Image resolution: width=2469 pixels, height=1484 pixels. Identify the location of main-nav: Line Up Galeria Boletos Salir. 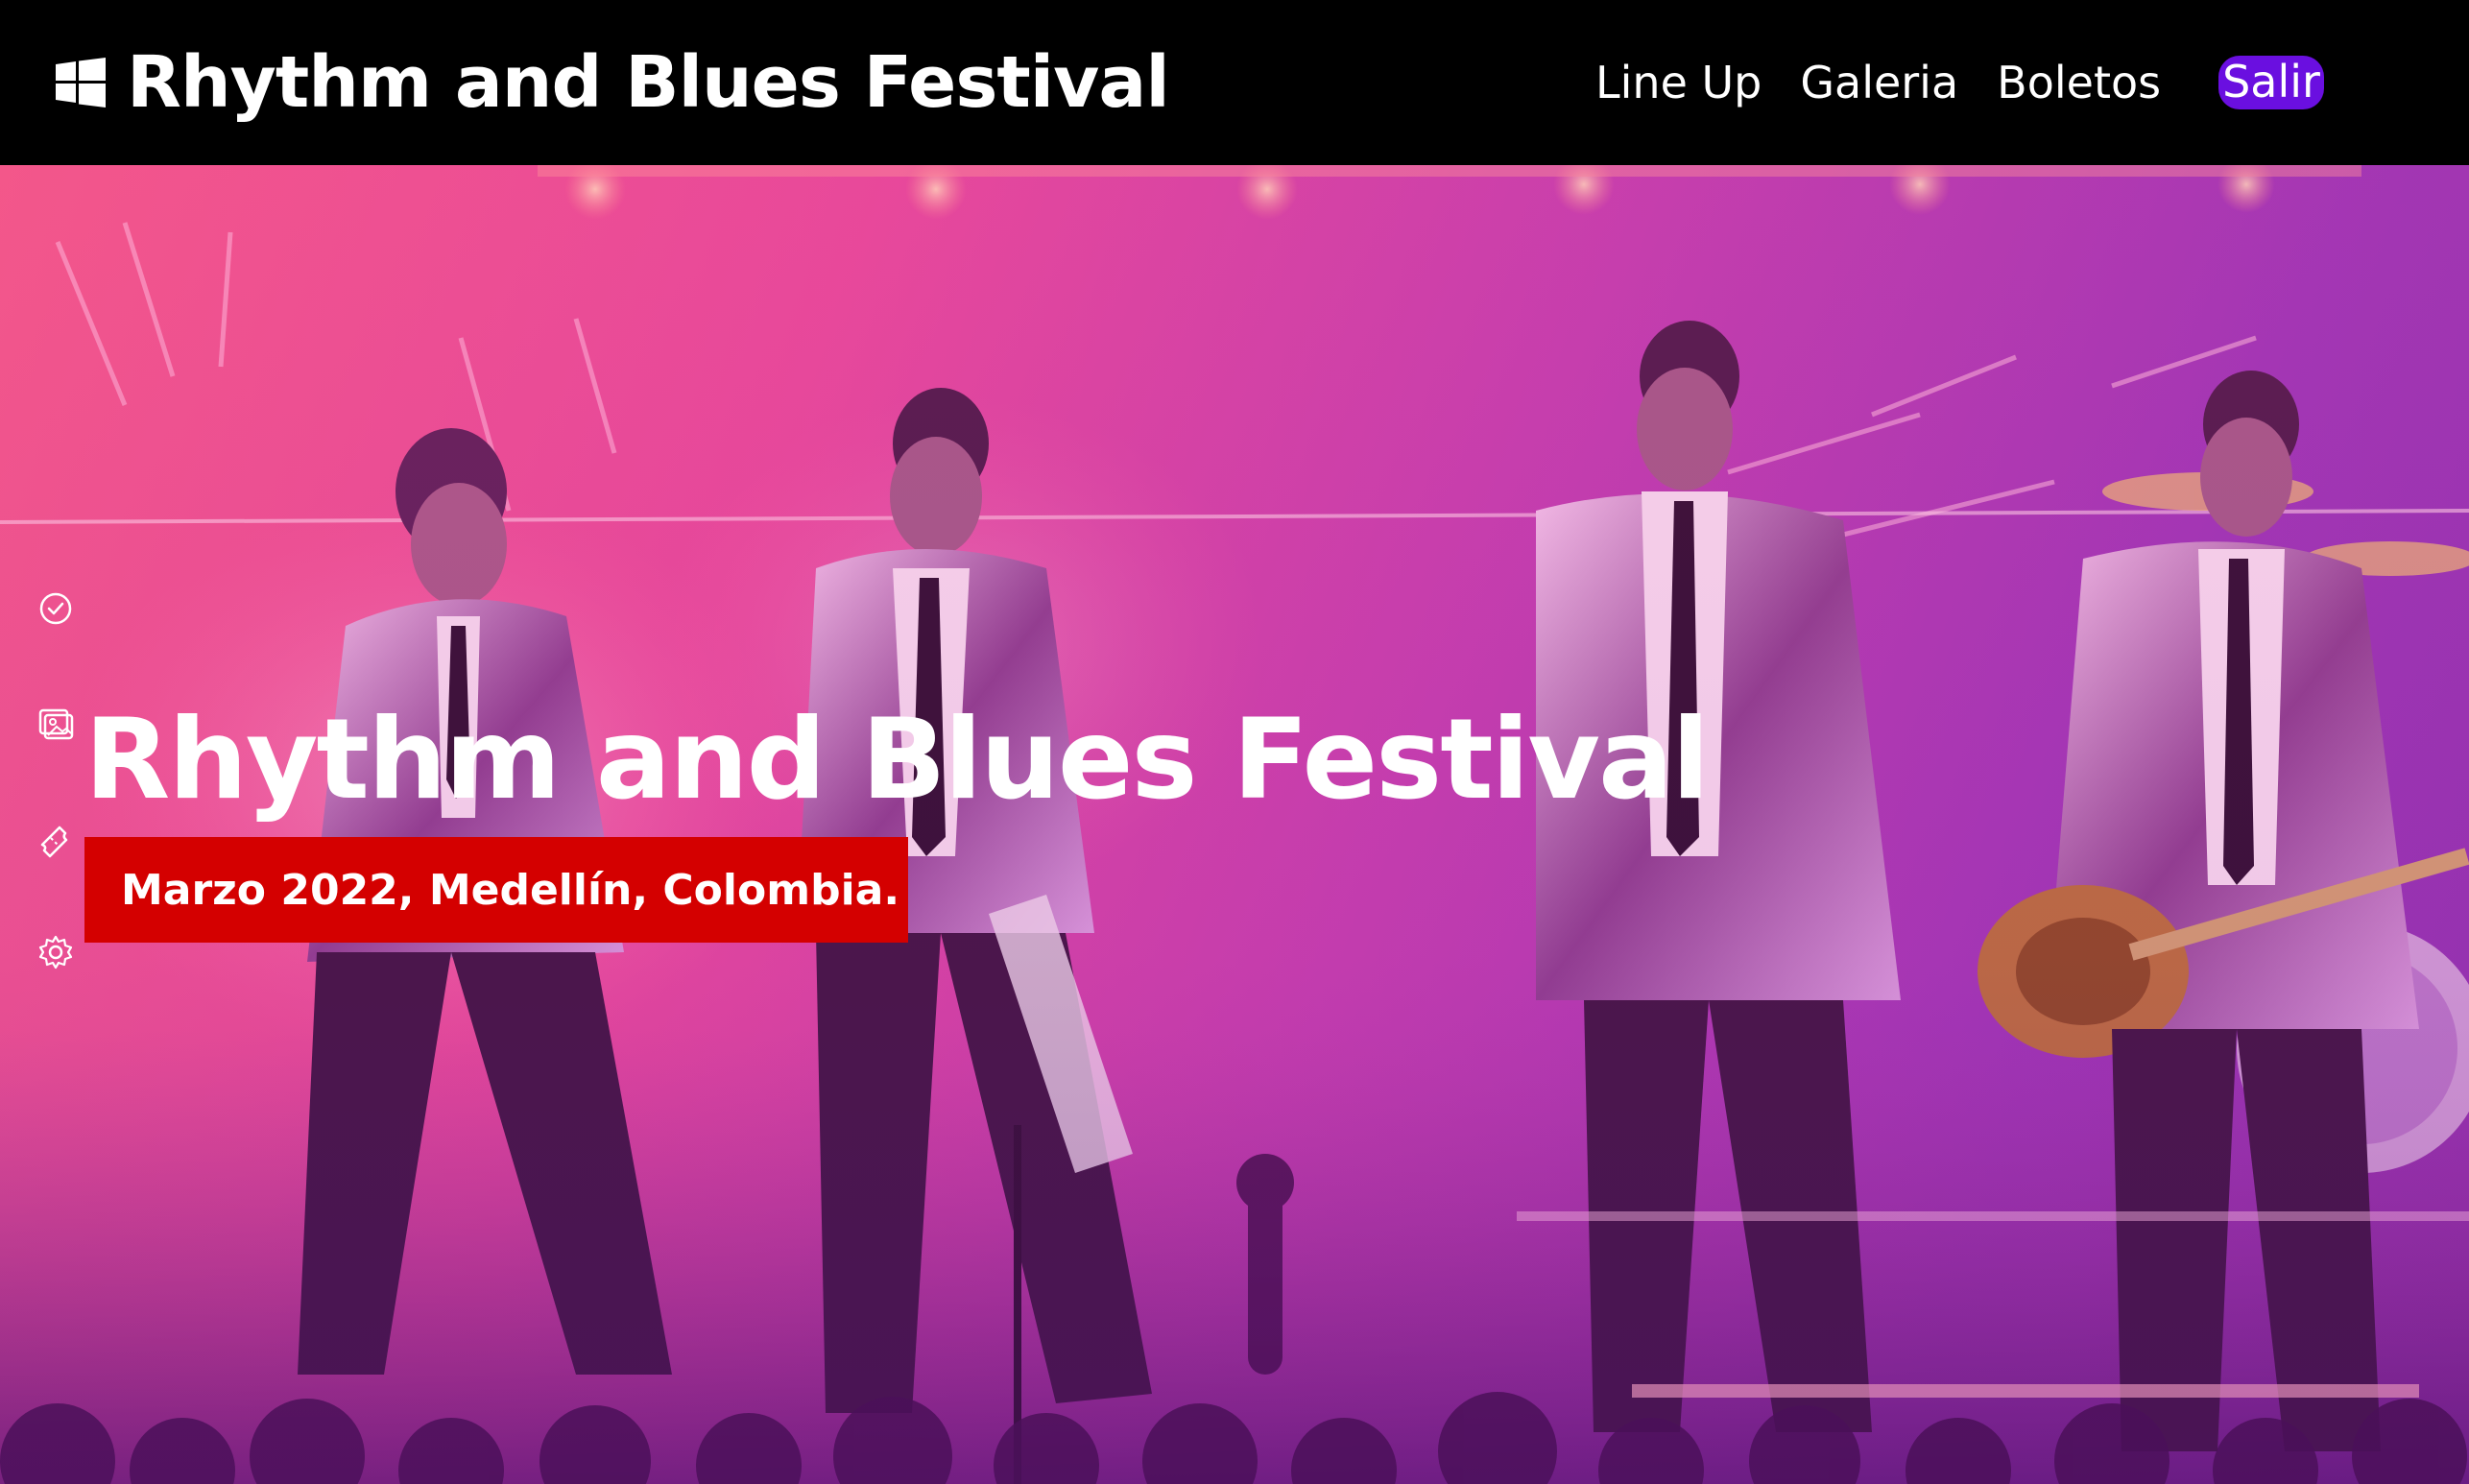
(1959, 83).